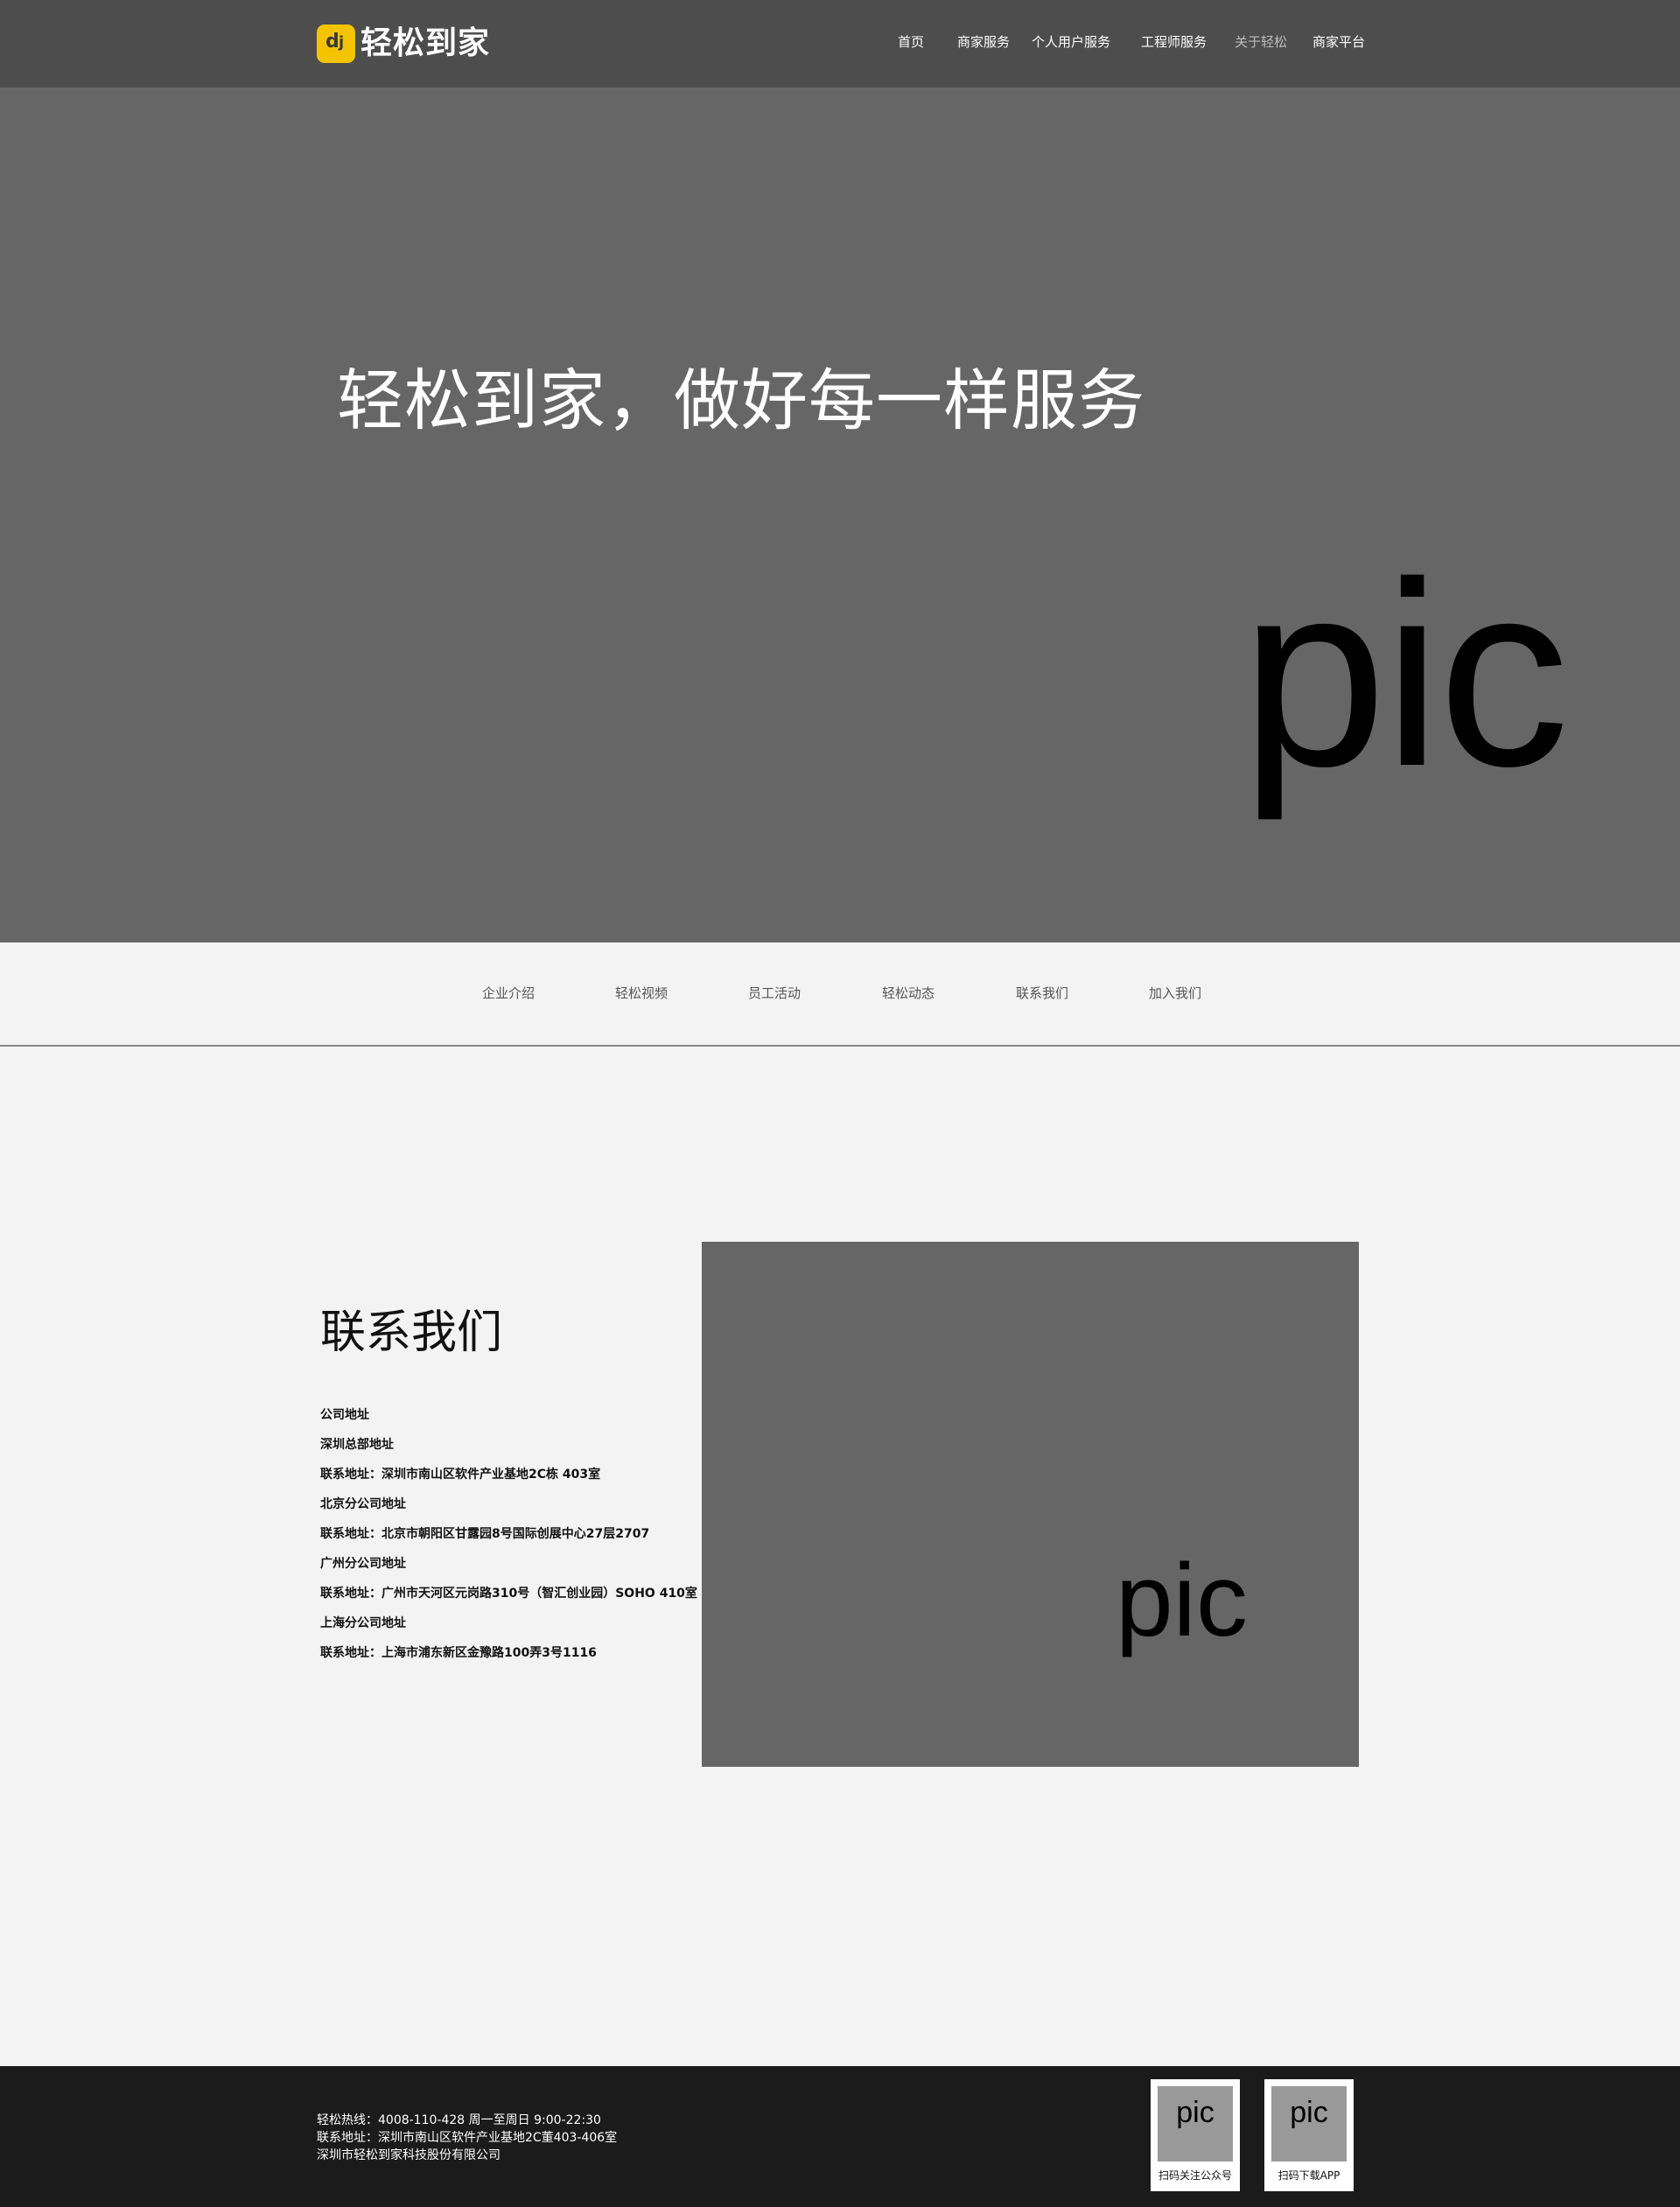  What do you see at coordinates (641, 993) in the screenshot?
I see `subnav-item-videos: 轻松视频` at bounding box center [641, 993].